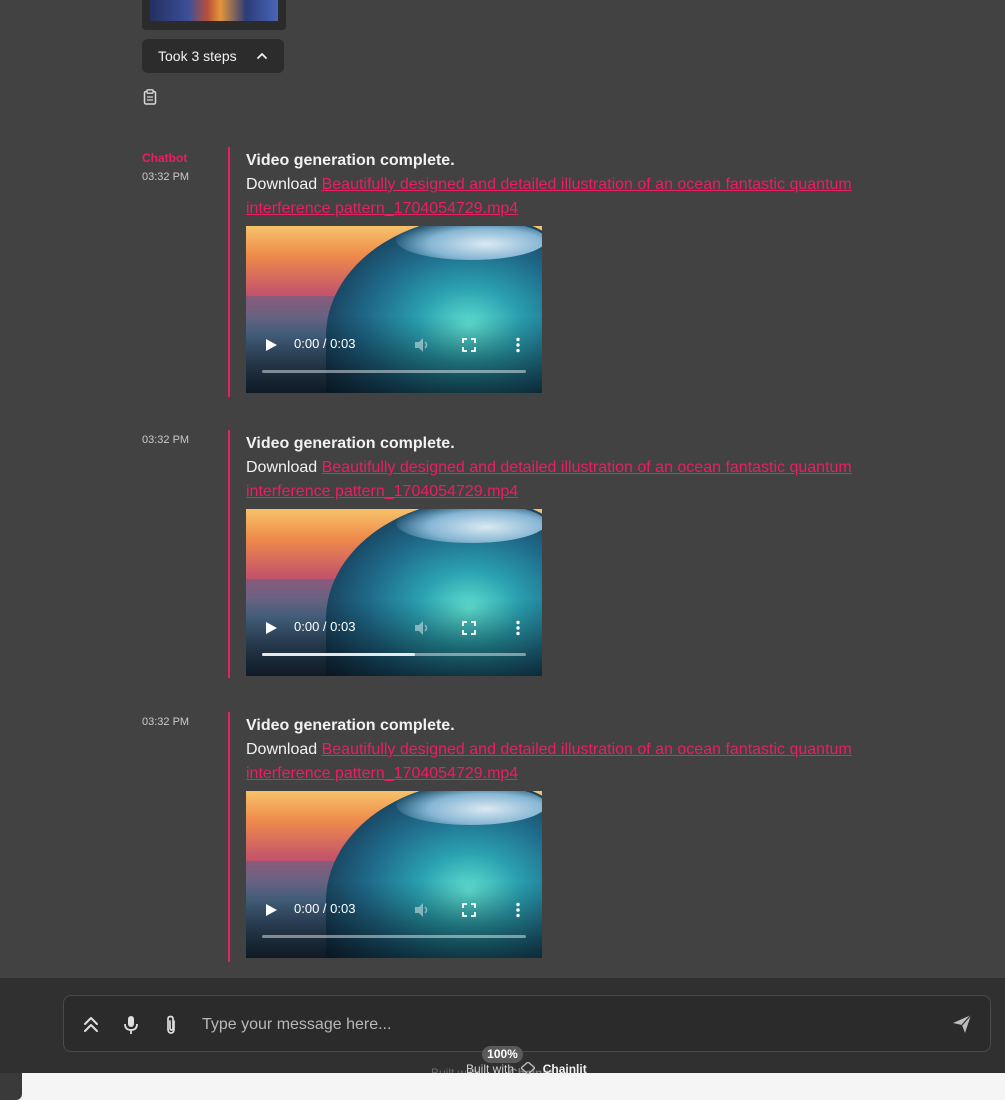  Describe the element at coordinates (91, 1025) in the screenshot. I see `double-chevron-up-icon` at that location.